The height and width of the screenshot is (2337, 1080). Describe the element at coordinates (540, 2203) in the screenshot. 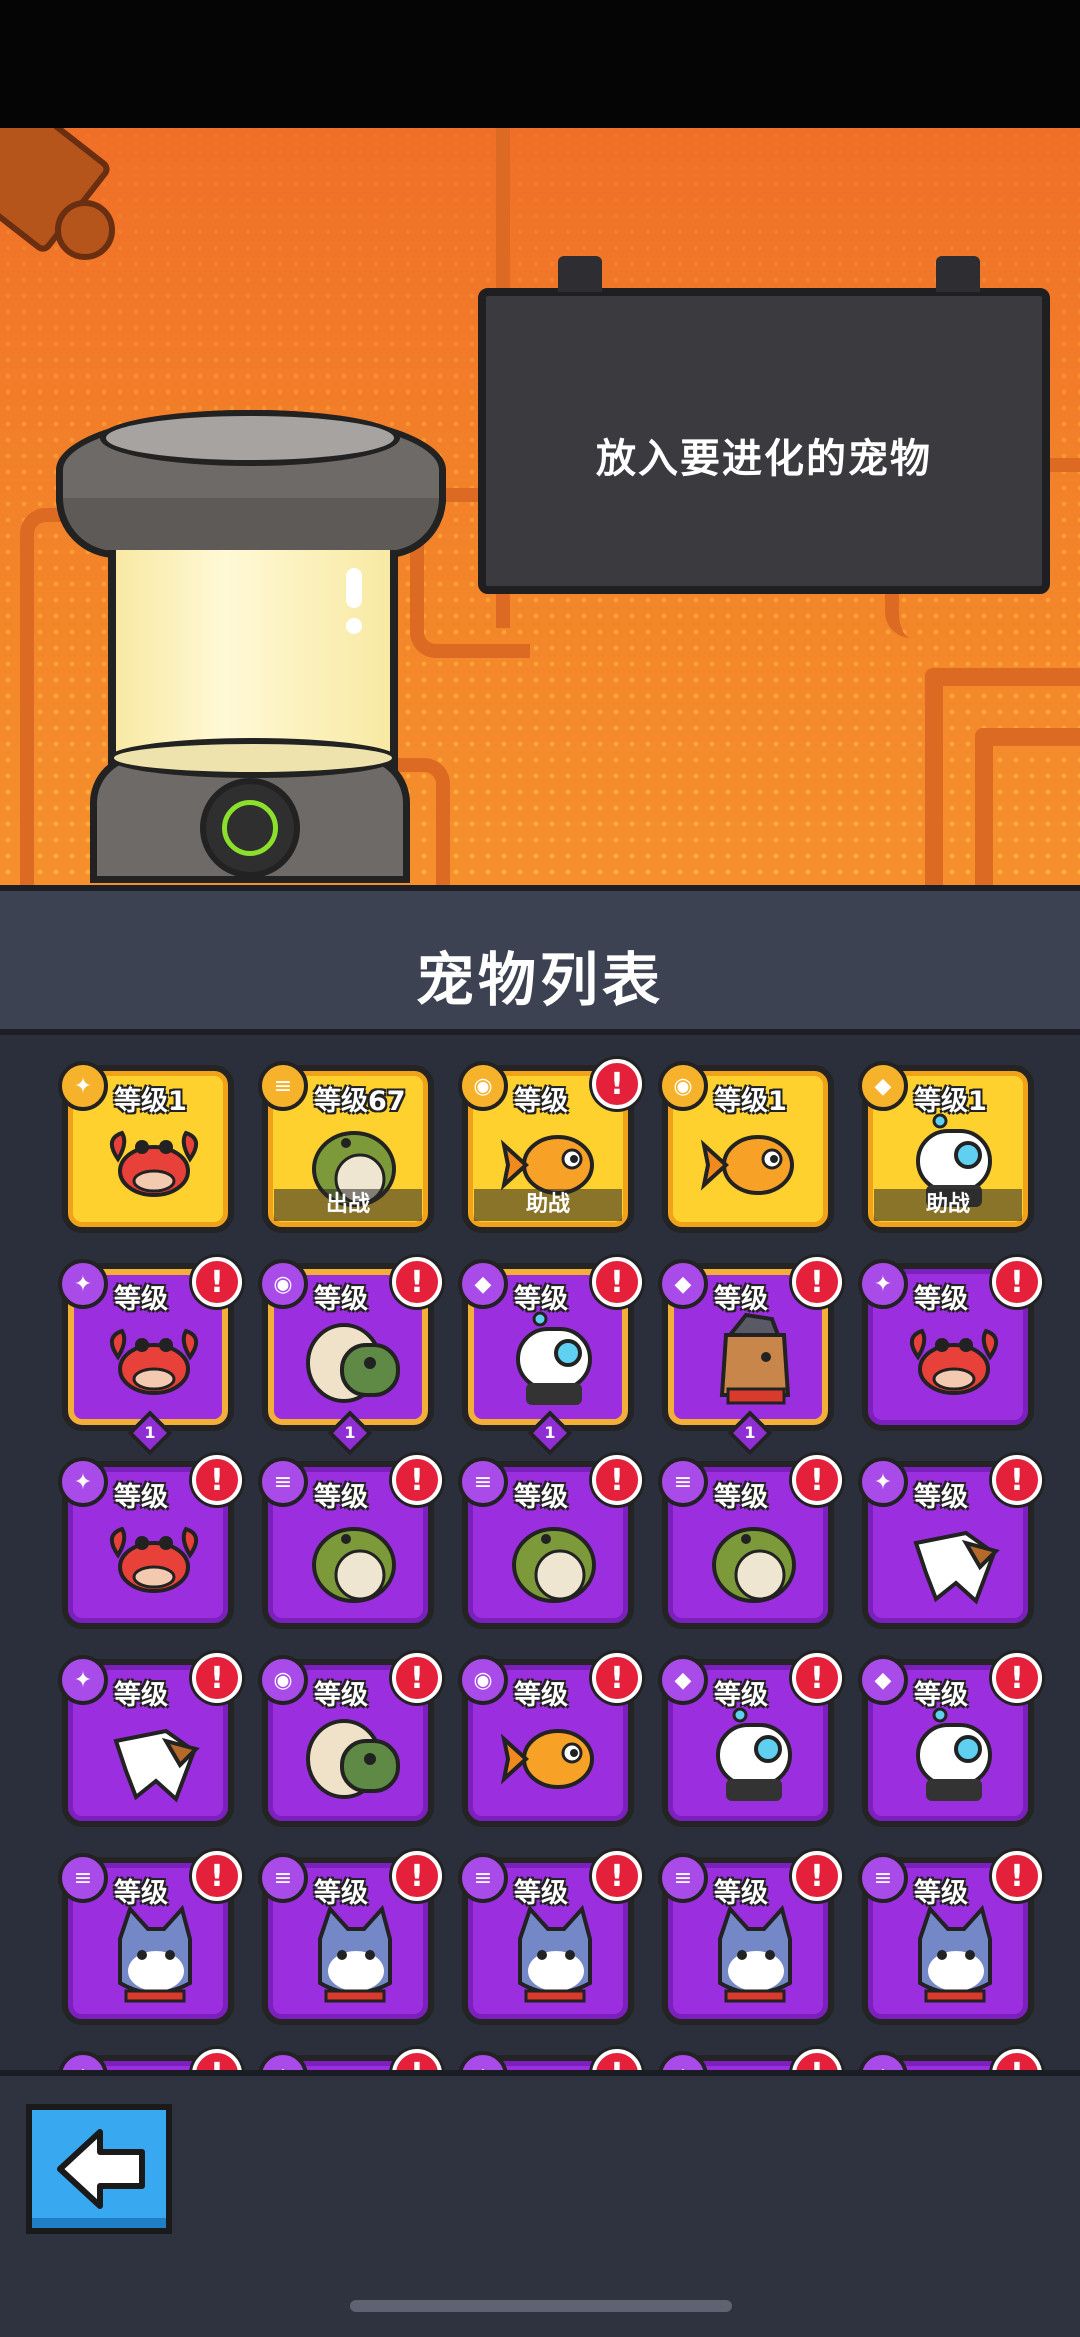

I see `footer-bar` at that location.